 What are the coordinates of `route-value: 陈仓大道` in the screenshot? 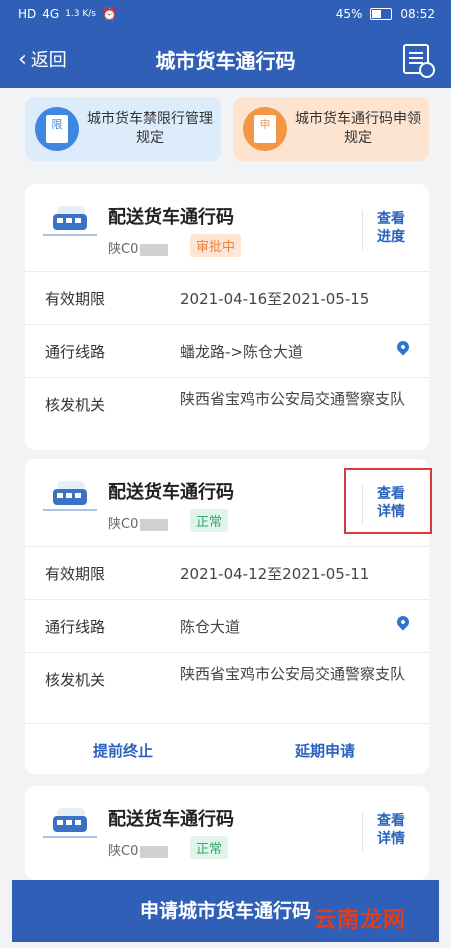 It's located at (210, 627).